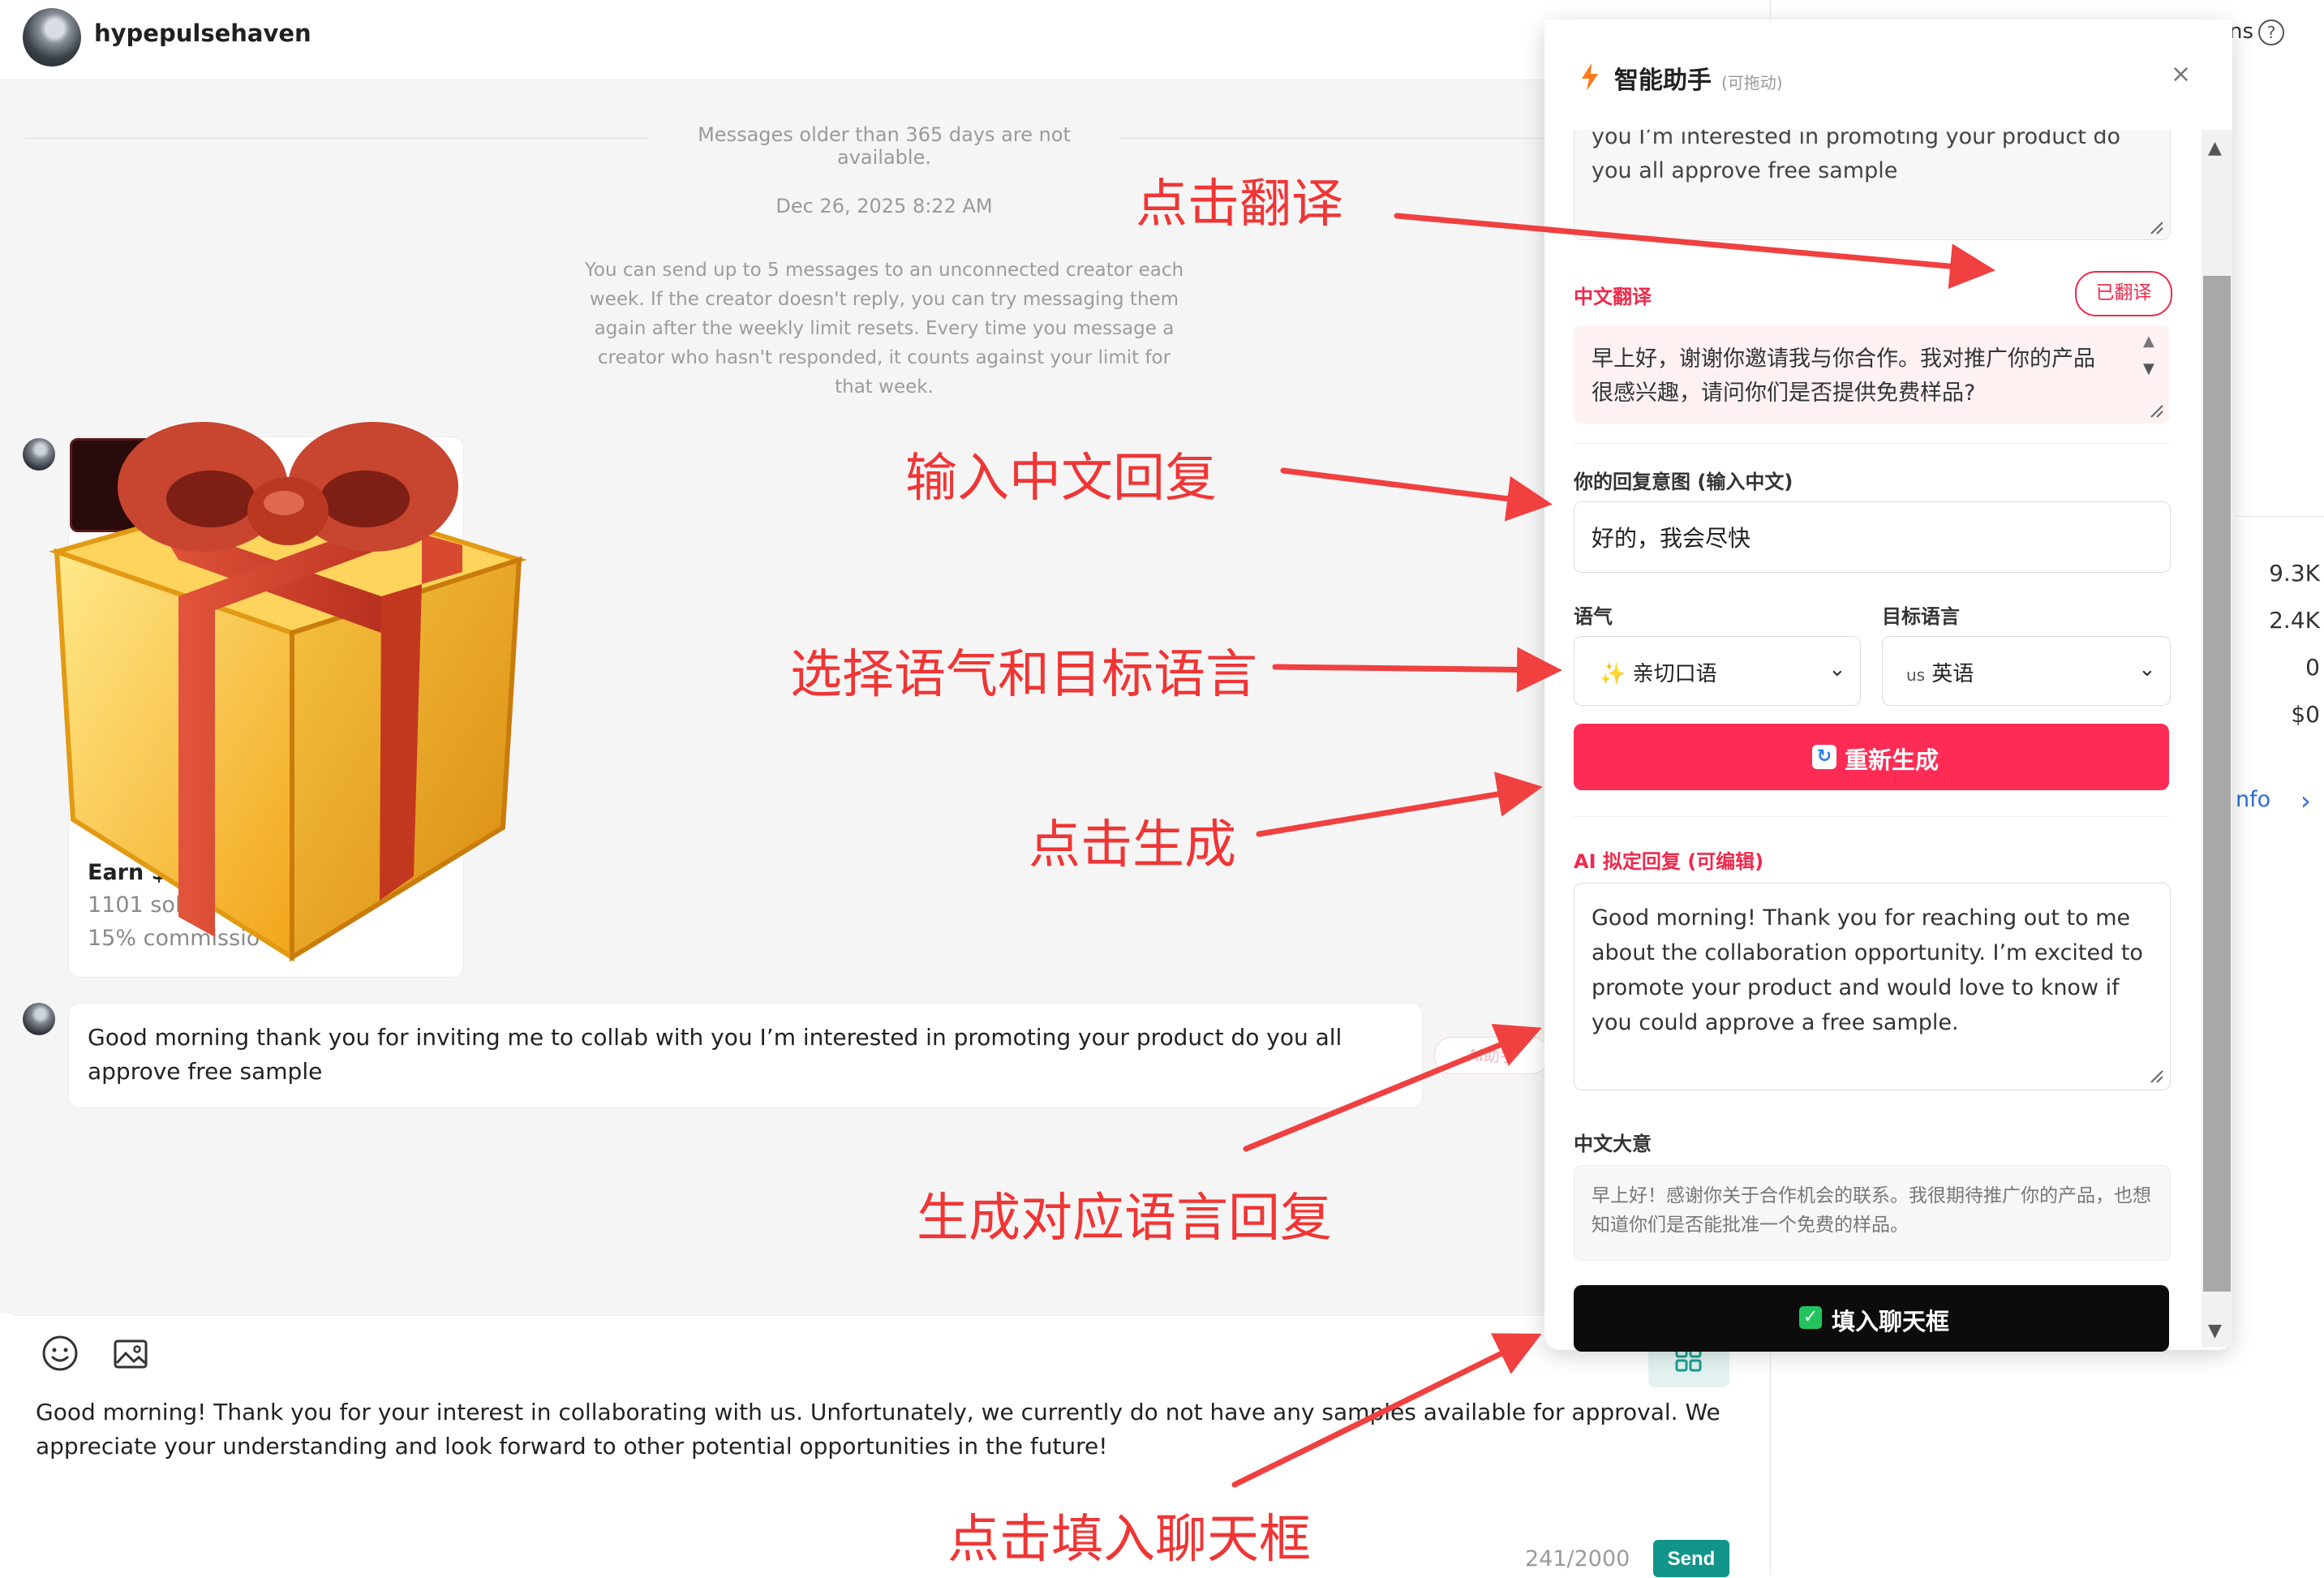 The image size is (2324, 1578). I want to click on stat-value: 0, so click(2312, 667).